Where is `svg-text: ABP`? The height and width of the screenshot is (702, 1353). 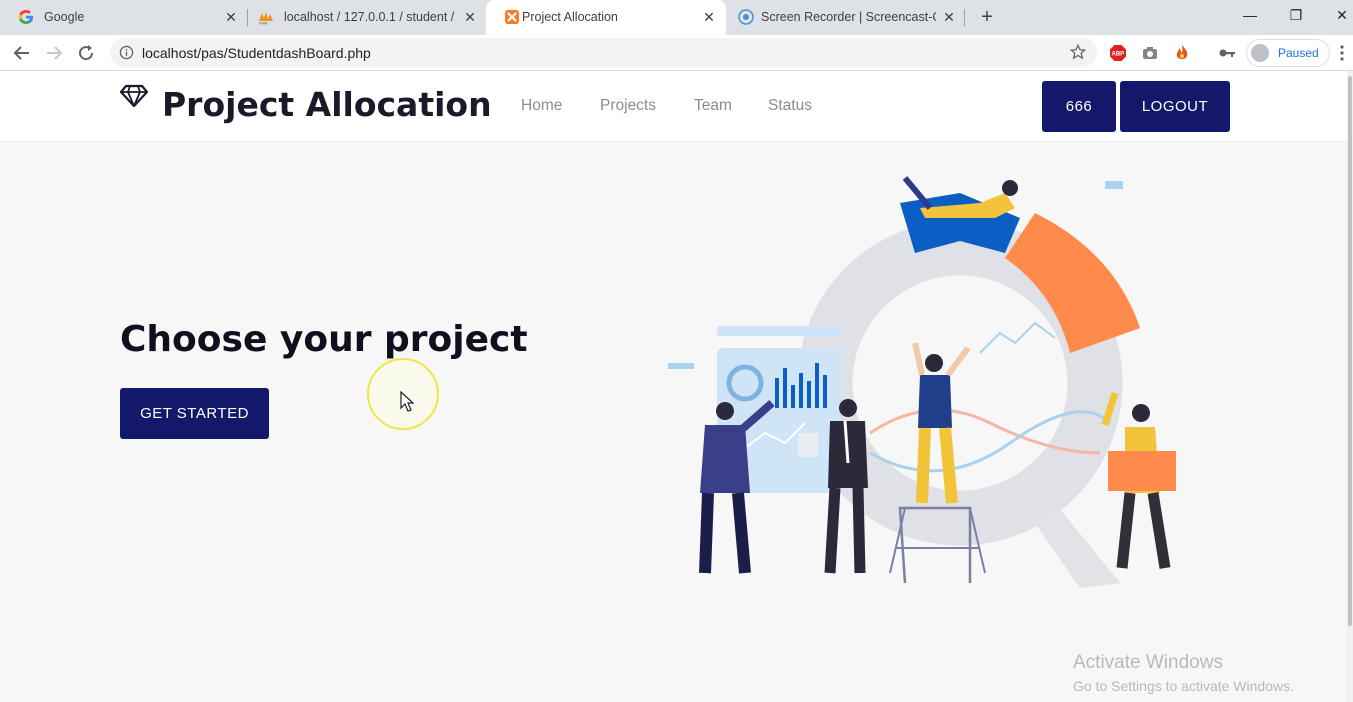 svg-text: ABP is located at coordinates (1118, 55).